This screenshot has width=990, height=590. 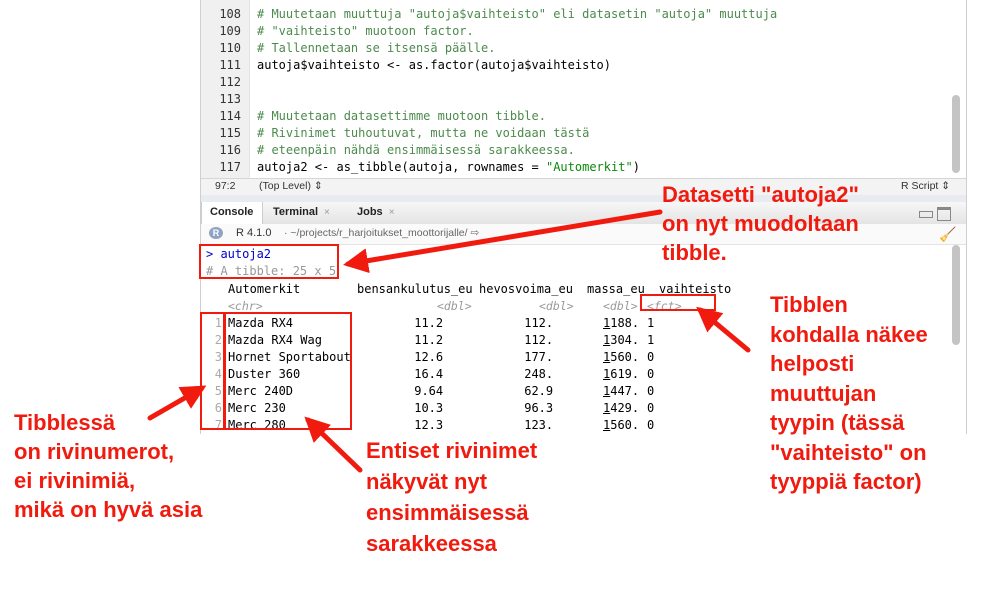 I want to click on line-number: 114, so click(x=230, y=116).